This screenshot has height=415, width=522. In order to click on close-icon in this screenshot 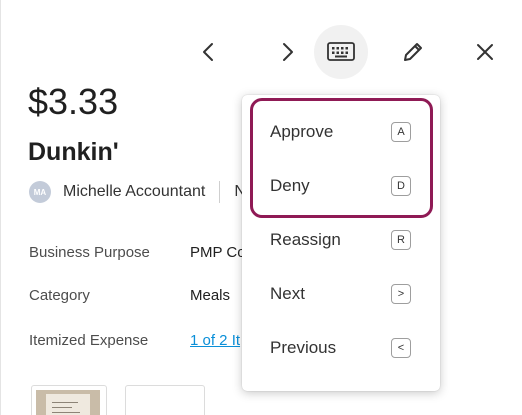, I will do `click(485, 52)`.